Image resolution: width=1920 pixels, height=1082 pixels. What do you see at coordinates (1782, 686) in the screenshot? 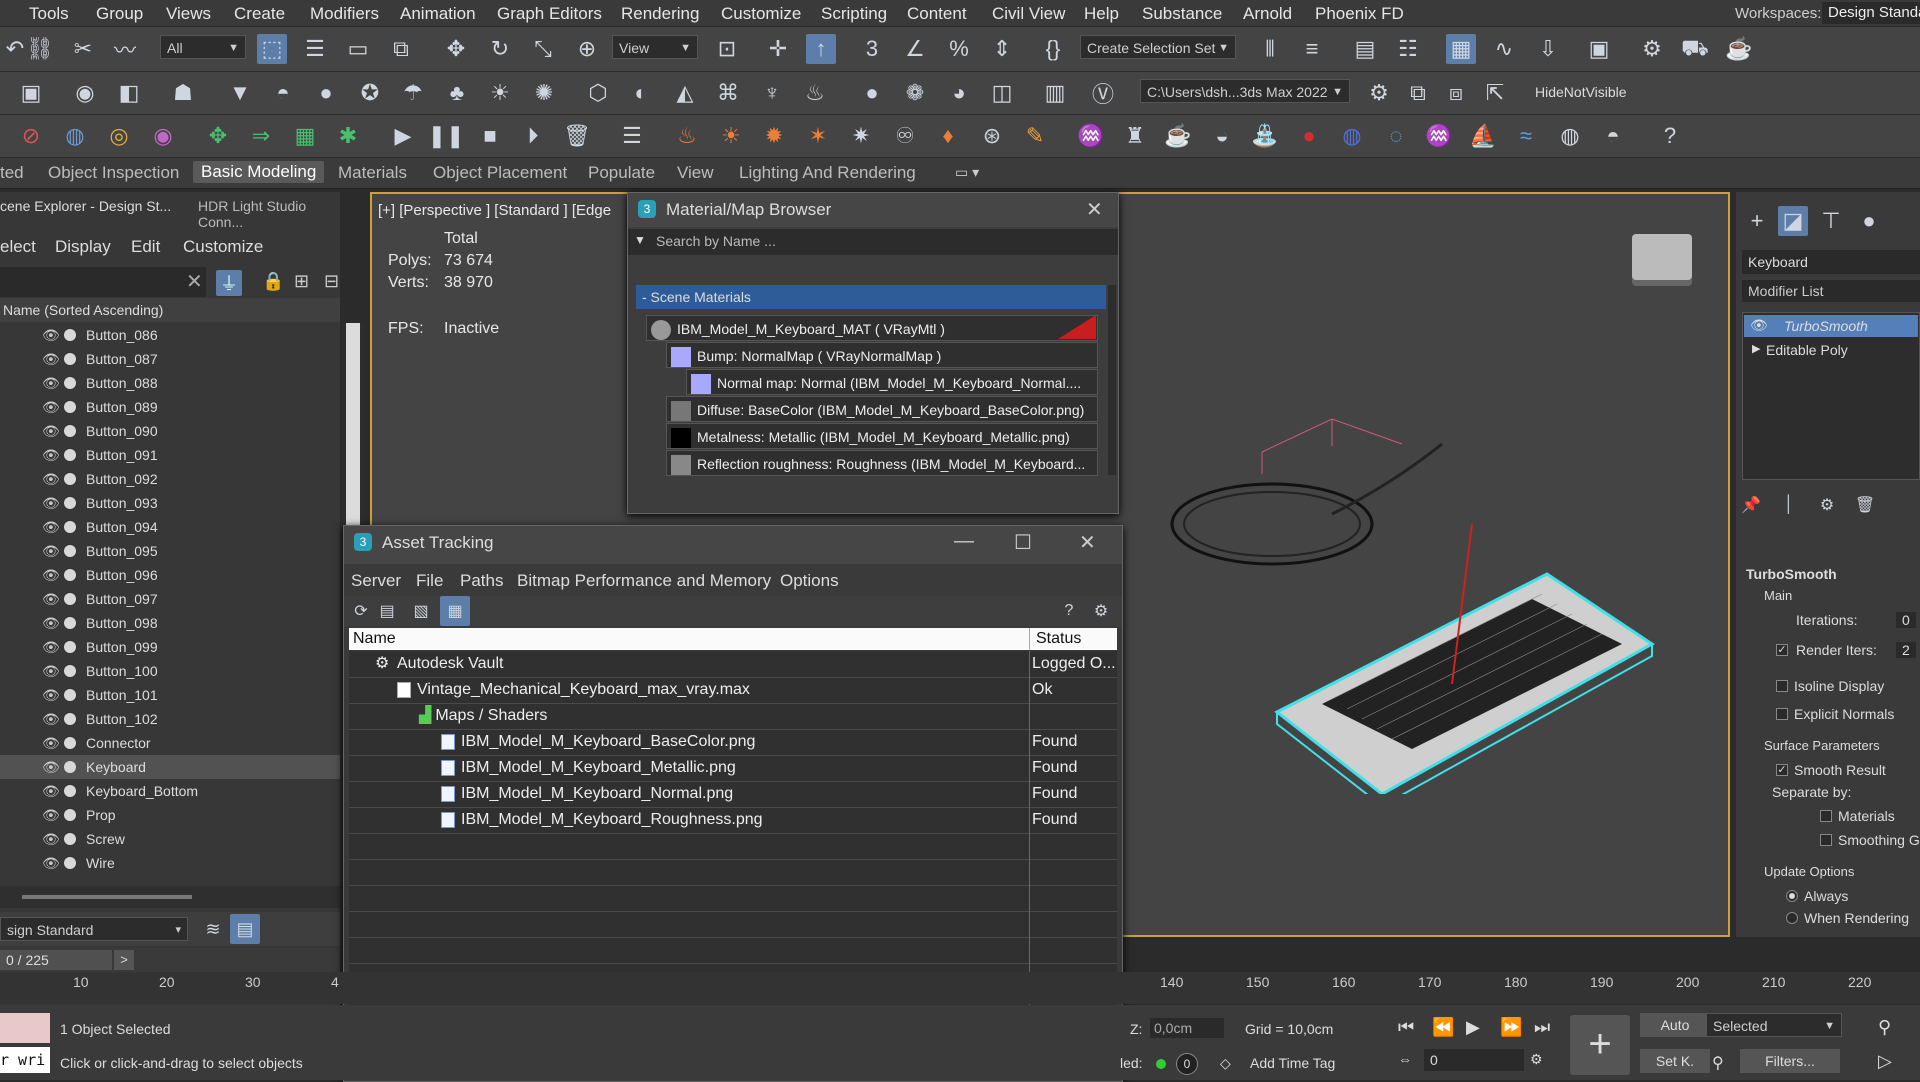
I see `isoline-display-checkbox` at bounding box center [1782, 686].